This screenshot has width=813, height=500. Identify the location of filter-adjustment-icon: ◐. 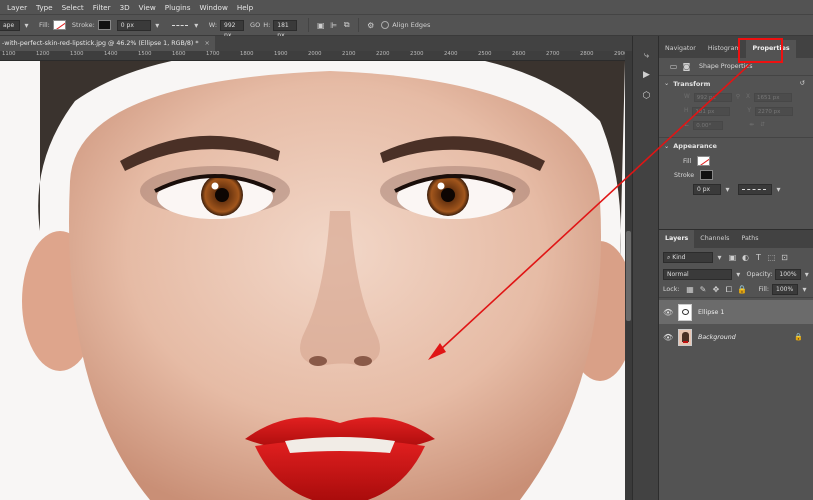
(745, 257).